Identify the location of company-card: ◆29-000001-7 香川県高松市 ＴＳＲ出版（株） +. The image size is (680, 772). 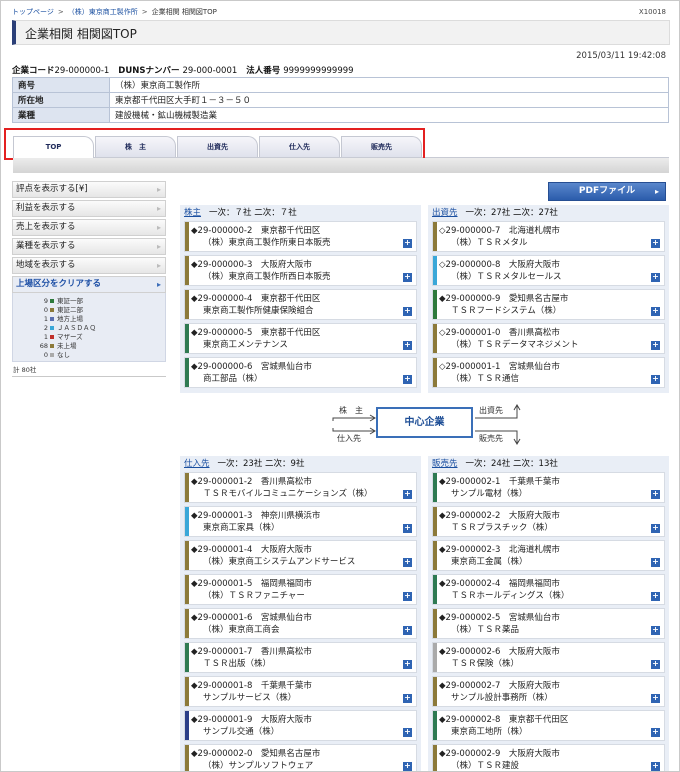
(300, 657).